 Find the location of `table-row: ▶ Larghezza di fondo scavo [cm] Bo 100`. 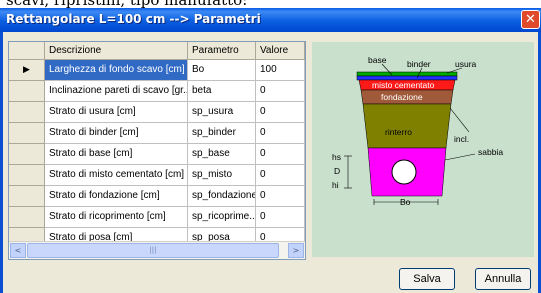

table-row: ▶ Larghezza di fondo scavo [cm] Bo 100 is located at coordinates (157, 70).